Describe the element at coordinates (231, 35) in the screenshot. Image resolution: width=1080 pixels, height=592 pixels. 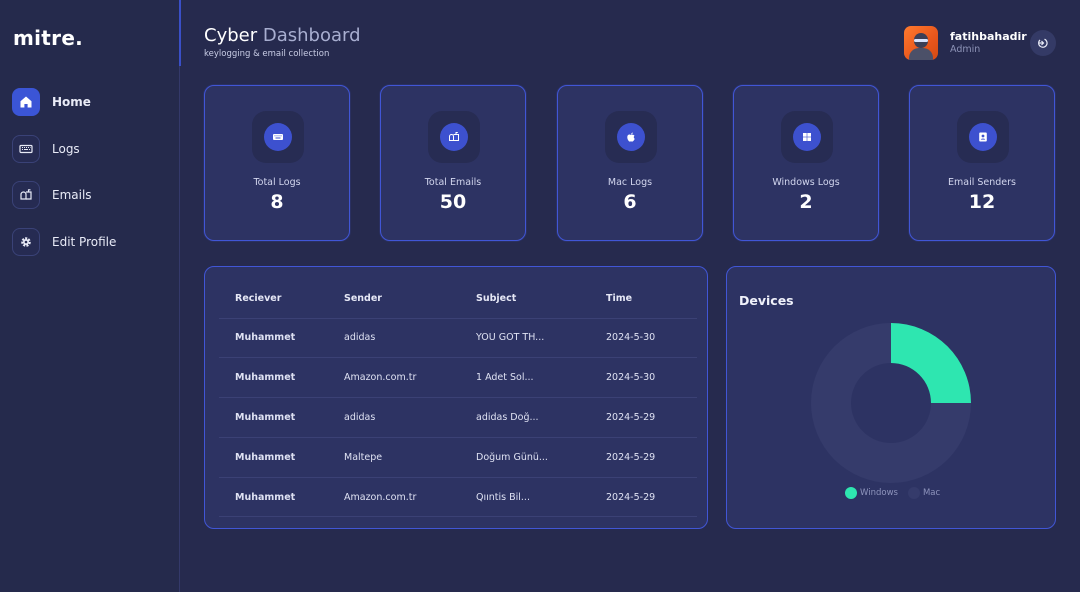
I see `page-title-main: Cyber` at that location.